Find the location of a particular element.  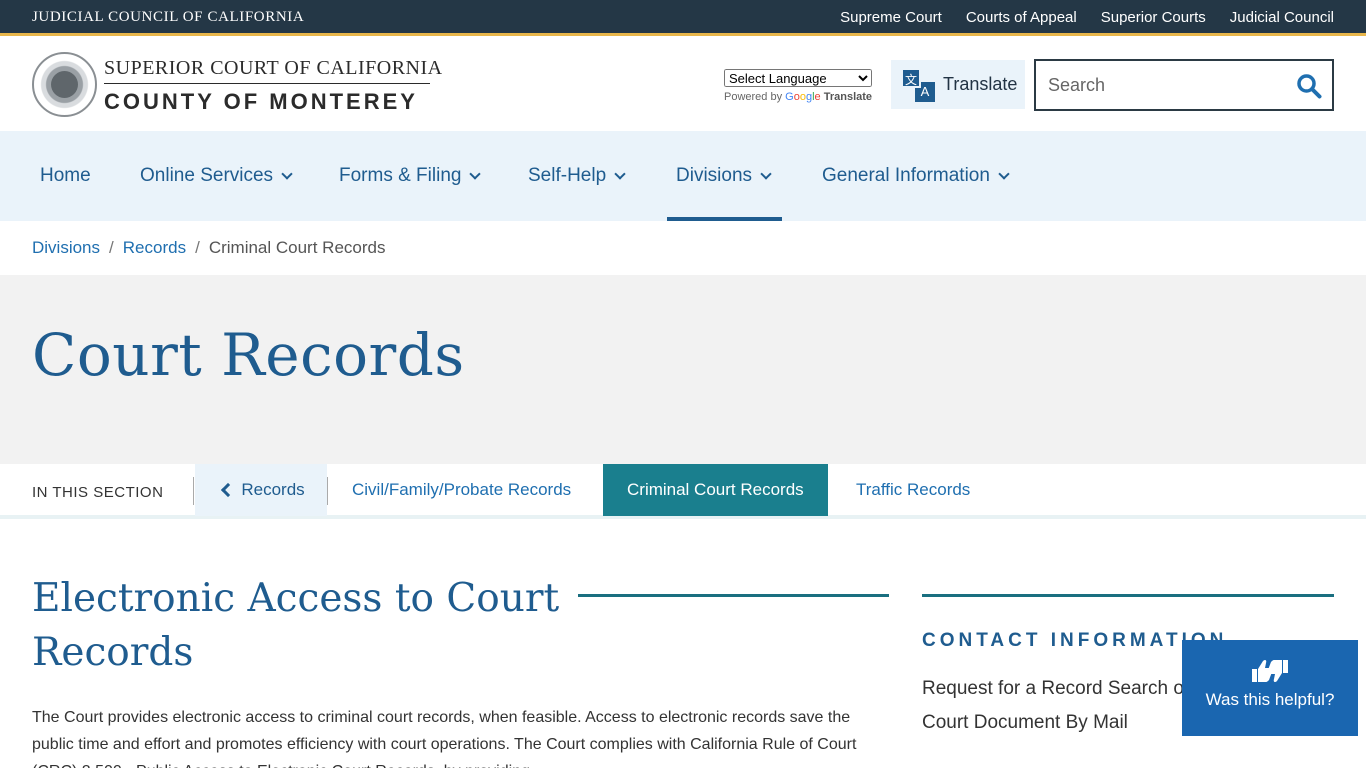

translate-button: A 文 Translate is located at coordinates (958, 84).